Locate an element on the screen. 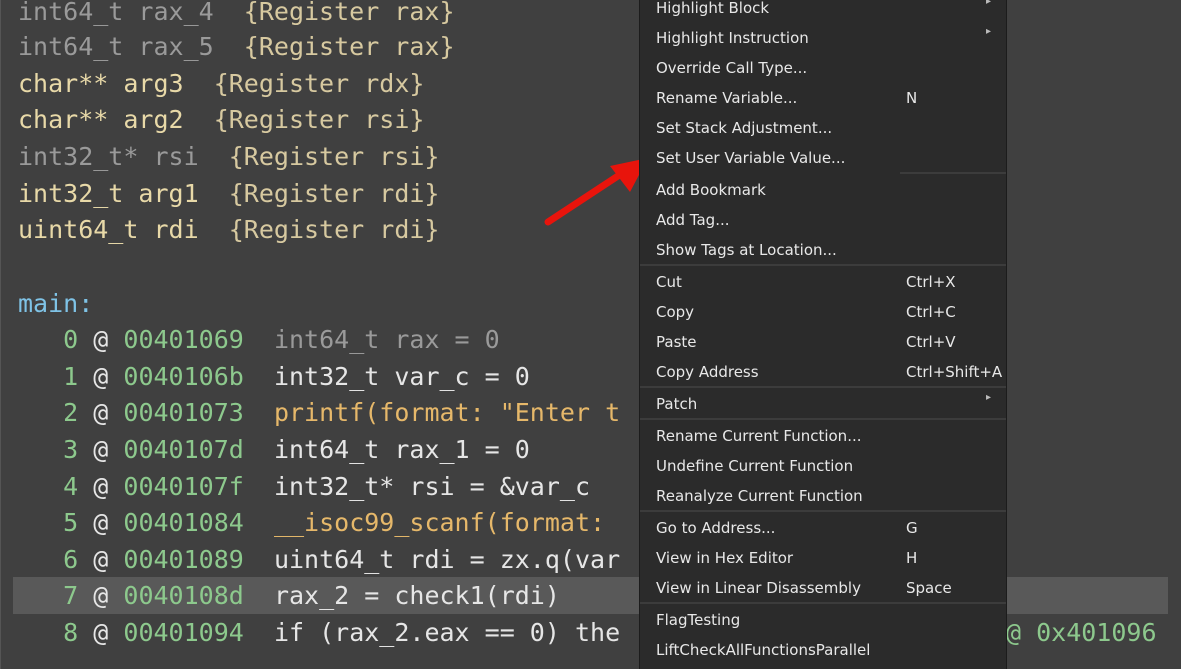 The image size is (1181, 669). line-text: rax_2 = check1(rdi) is located at coordinates (417, 595).